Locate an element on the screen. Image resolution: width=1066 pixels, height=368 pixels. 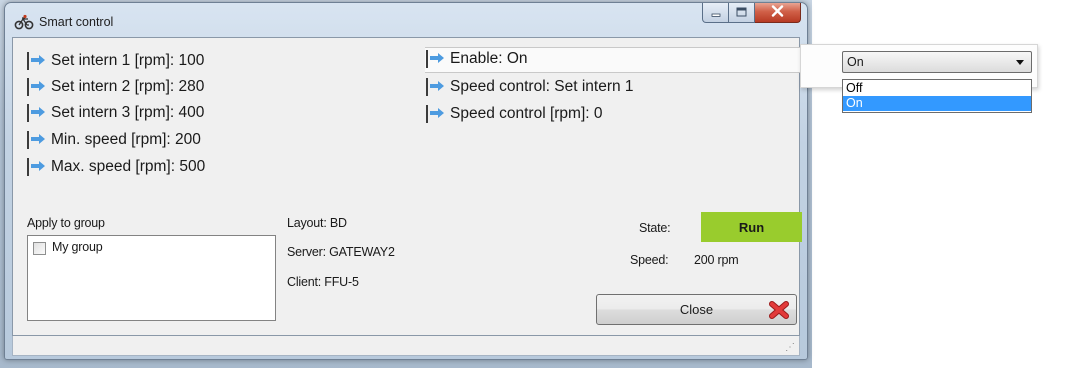
param-enable: Enable: On is located at coordinates (477, 59).